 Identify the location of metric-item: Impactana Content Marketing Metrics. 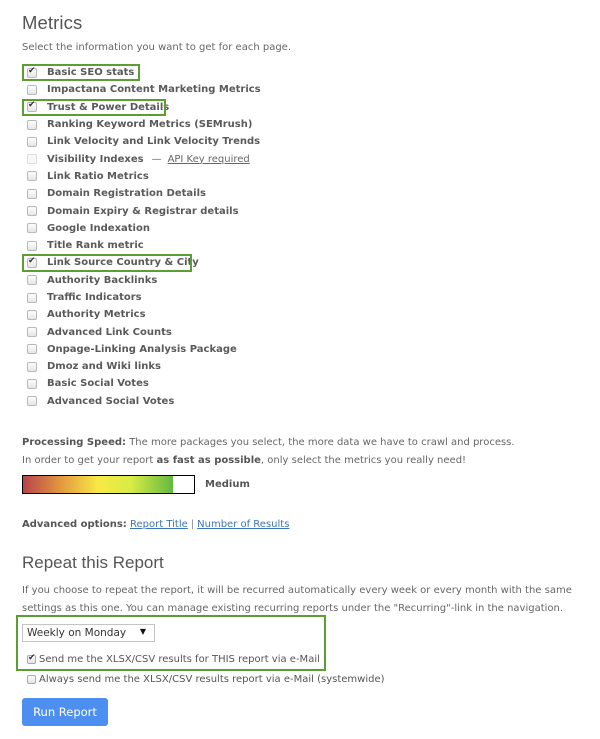
(222, 89).